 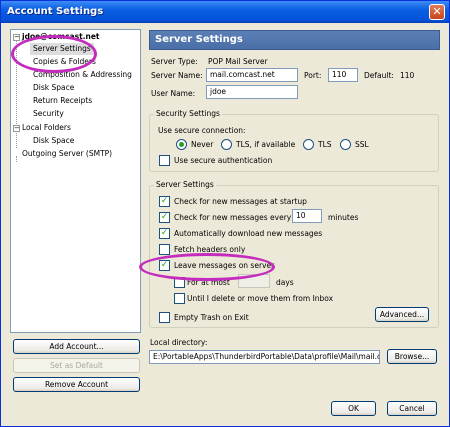 What do you see at coordinates (225, 12) in the screenshot?
I see `title-bar: Account Settings ✕` at bounding box center [225, 12].